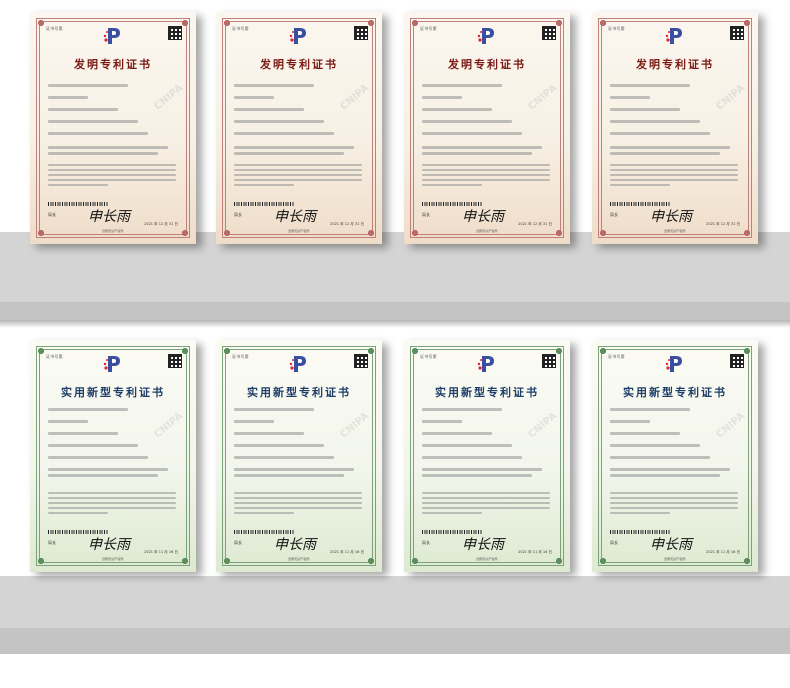 Image resolution: width=790 pixels, height=688 pixels. Describe the element at coordinates (395, 324) in the screenshot. I see `upper-shelf-shadow` at that location.